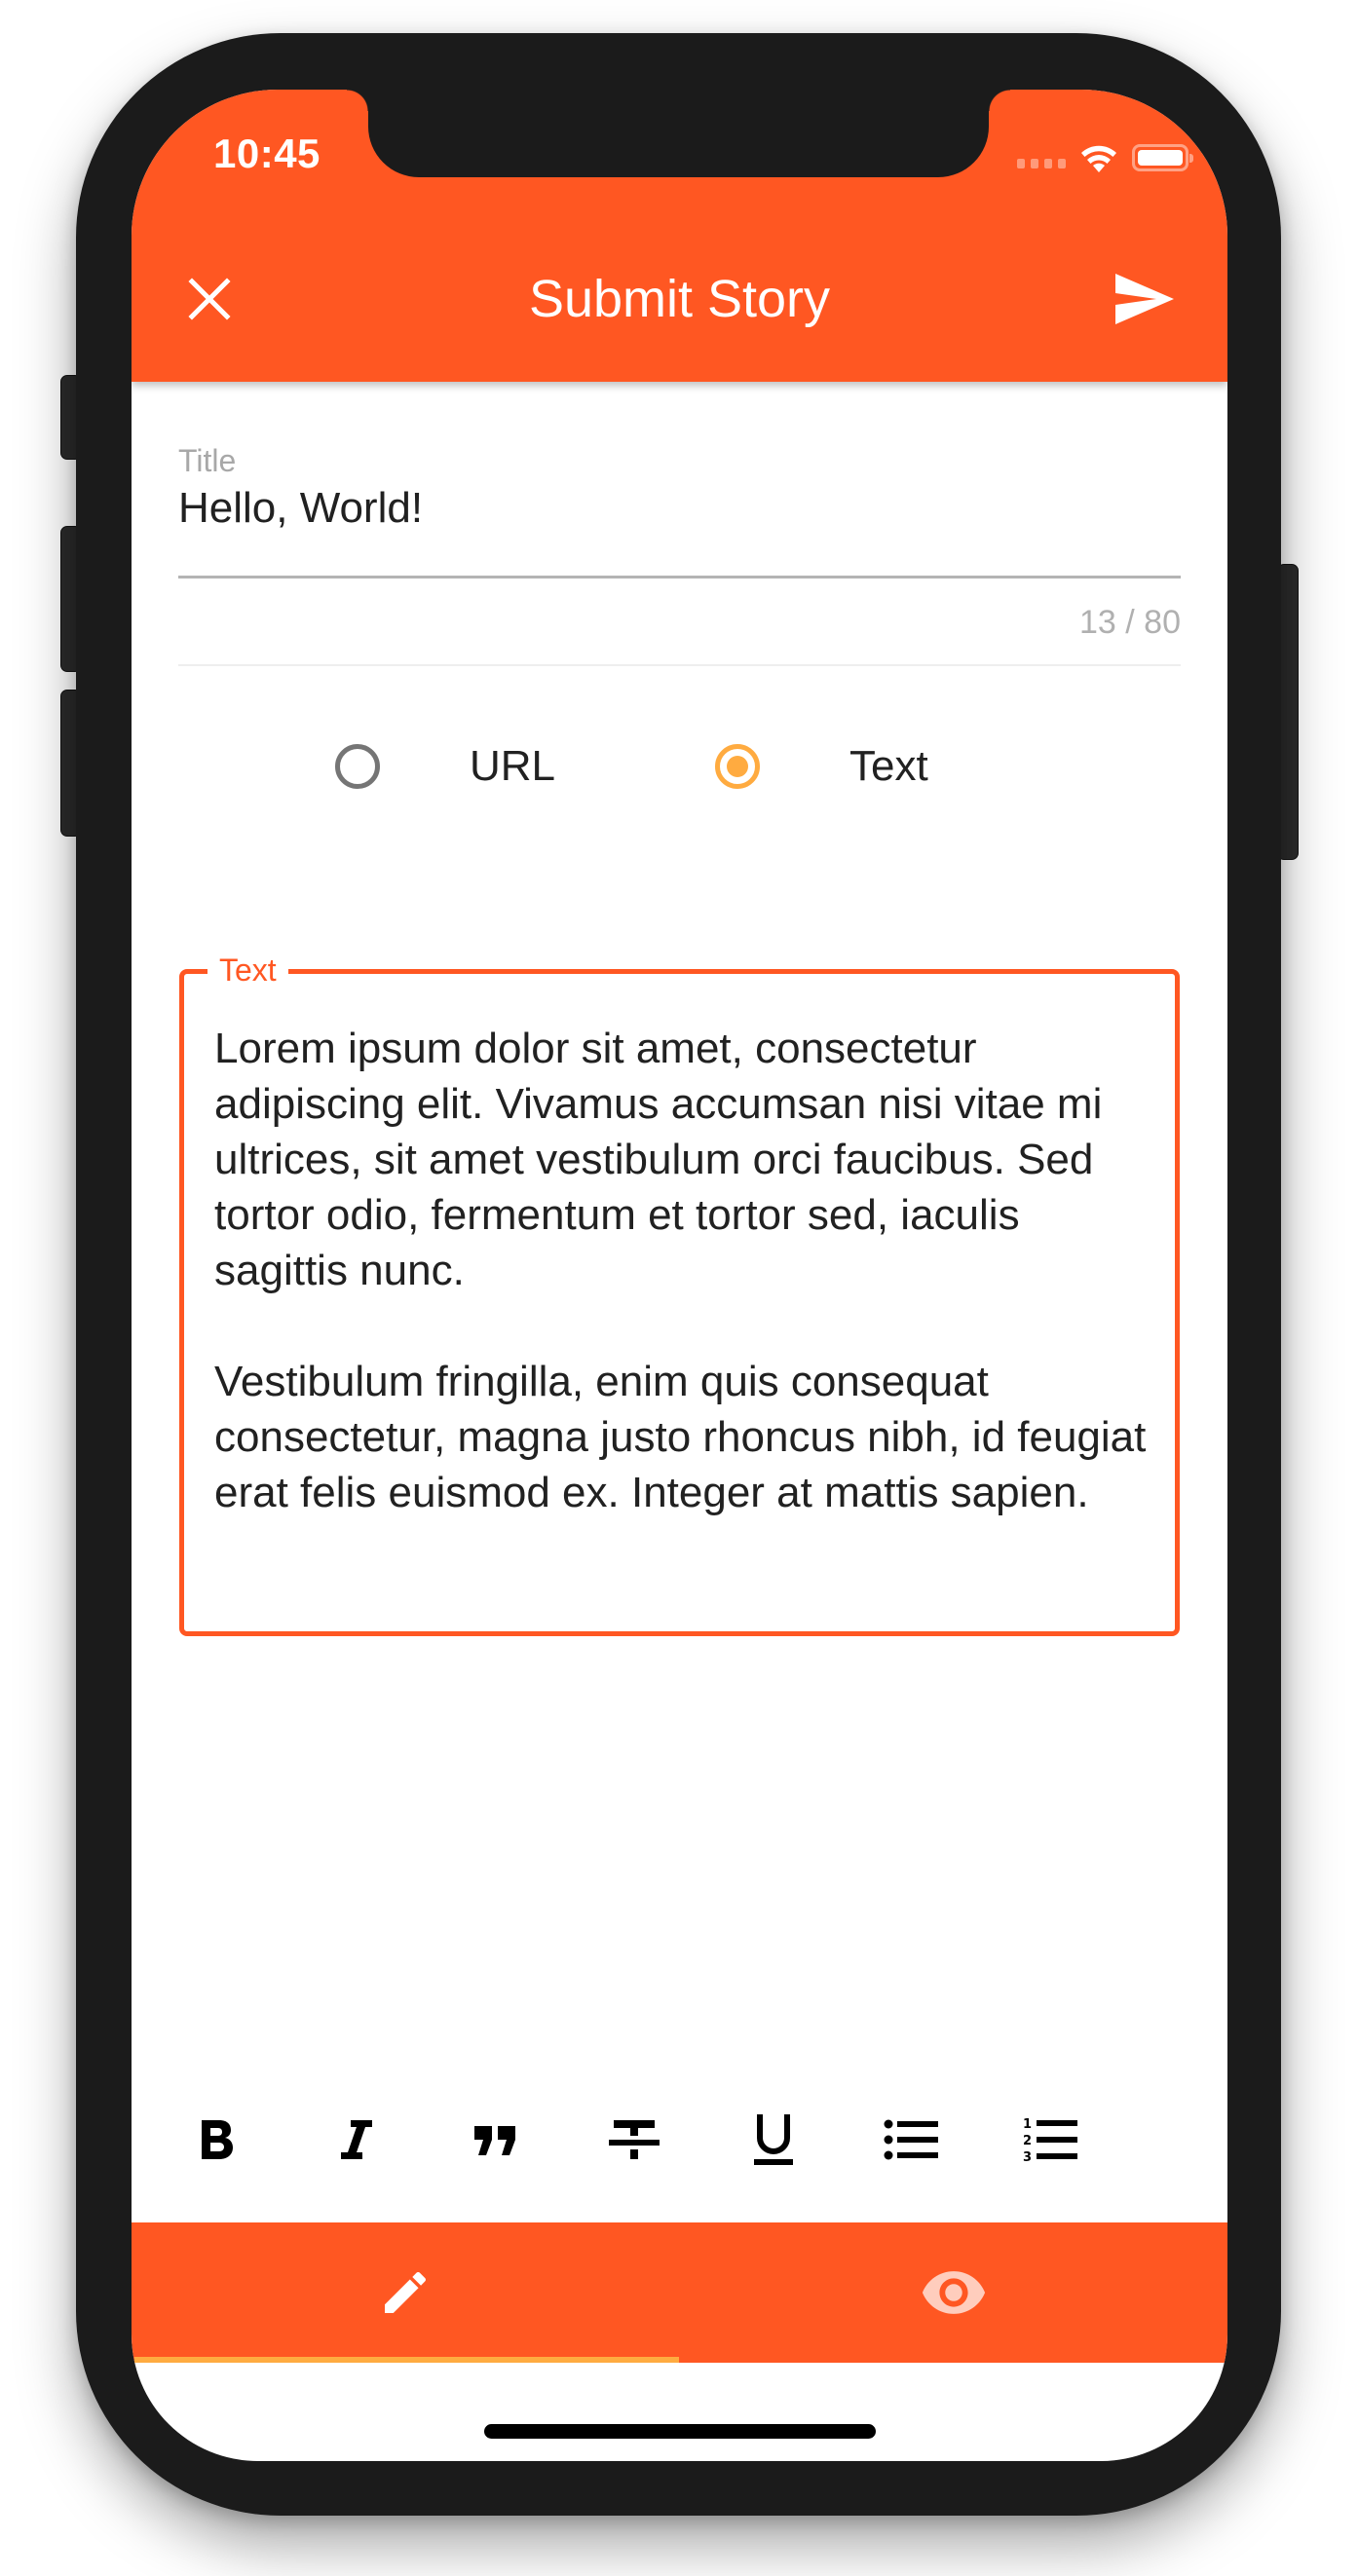 The width and height of the screenshot is (1358, 2576). I want to click on eye-icon, so click(954, 2292).